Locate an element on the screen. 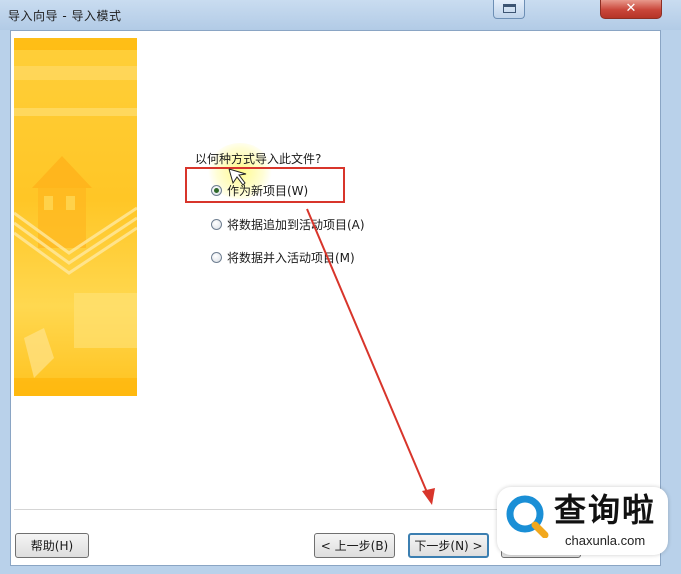 This screenshot has width=681, height=574. back-button: < 上一步(B) is located at coordinates (354, 545).